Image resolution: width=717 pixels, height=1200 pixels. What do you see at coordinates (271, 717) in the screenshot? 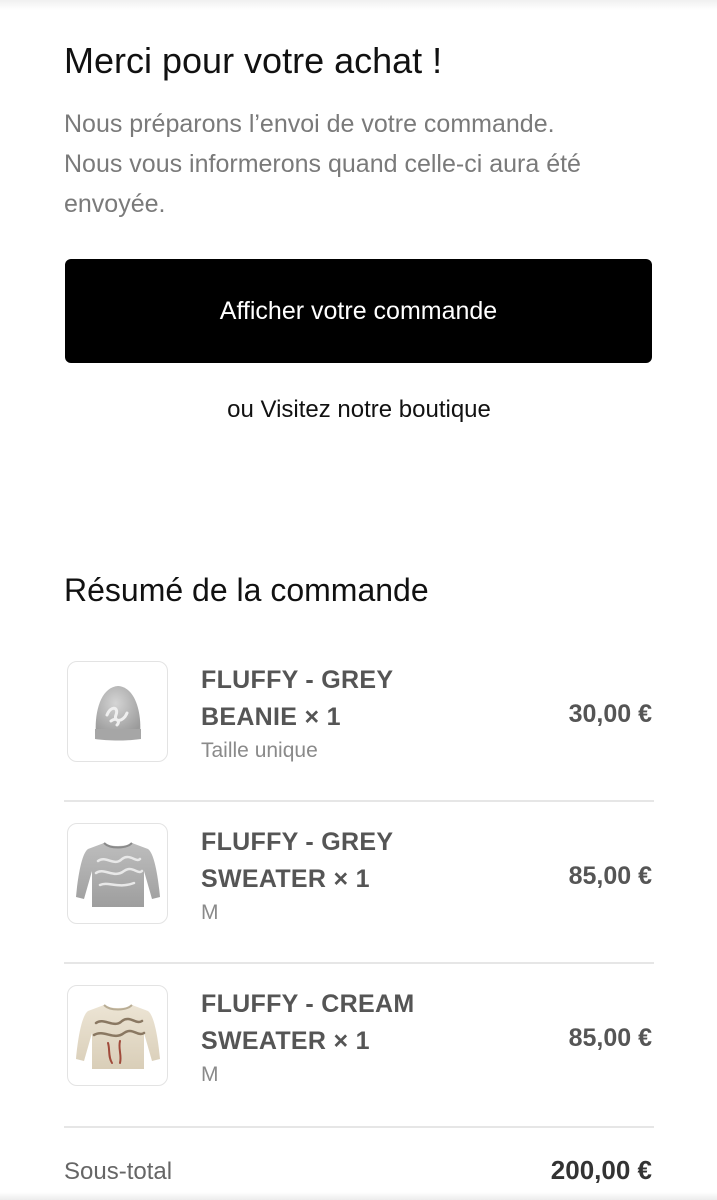
I see `item-name-line-2: BEANIE × 1` at bounding box center [271, 717].